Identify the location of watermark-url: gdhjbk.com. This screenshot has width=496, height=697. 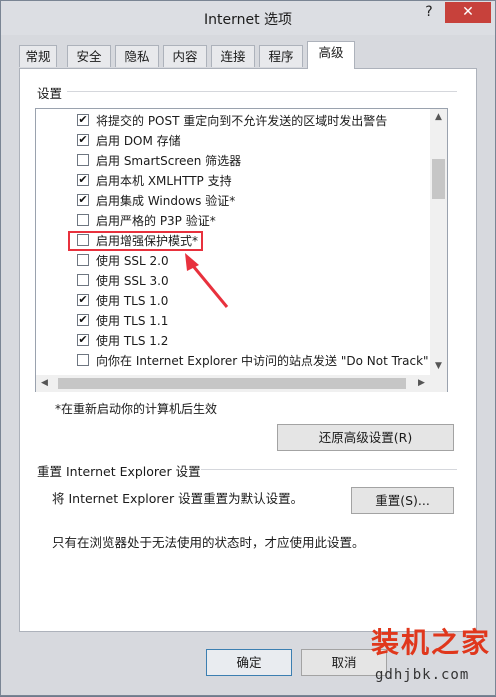
(422, 675).